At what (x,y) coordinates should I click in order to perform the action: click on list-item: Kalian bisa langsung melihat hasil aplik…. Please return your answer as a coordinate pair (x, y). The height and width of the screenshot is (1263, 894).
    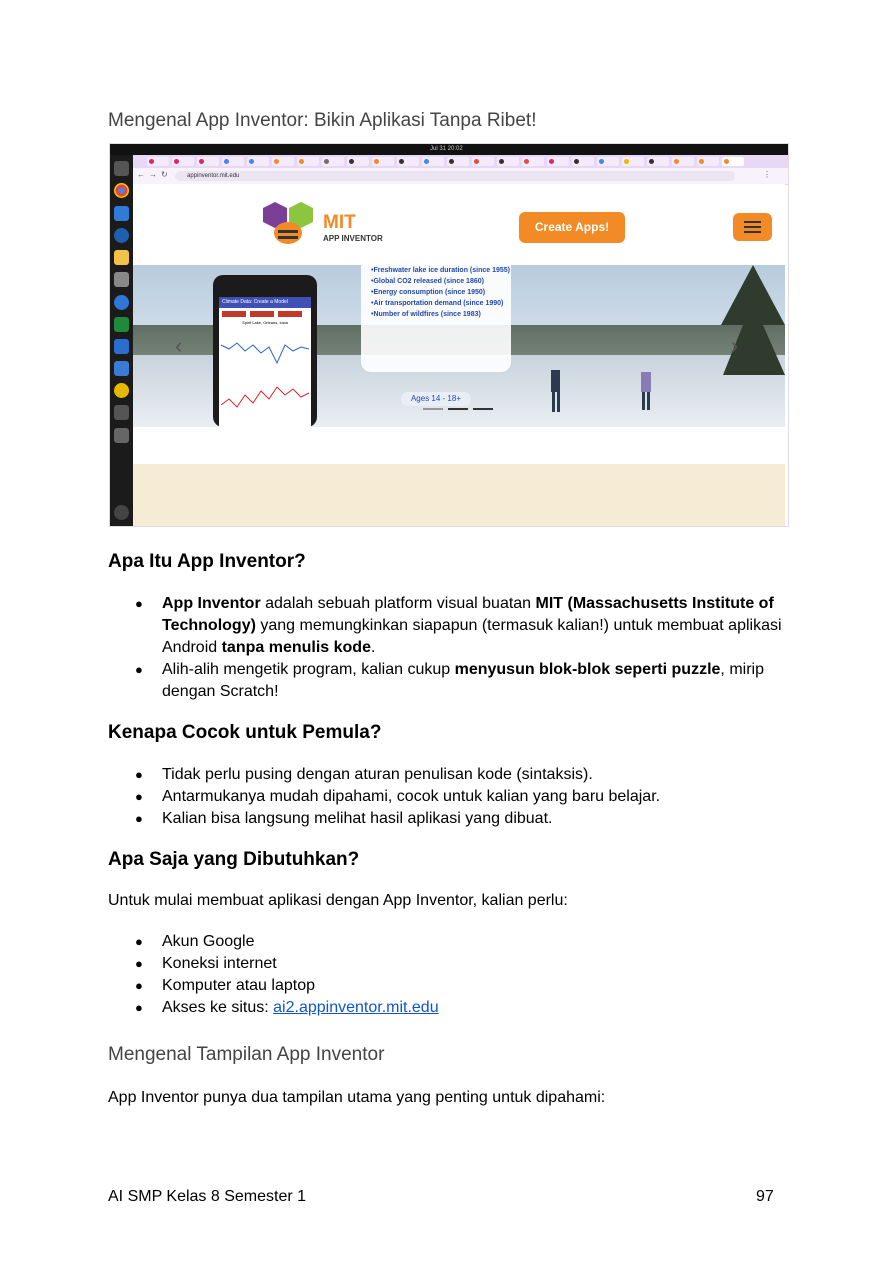
    Looking at the image, I should click on (453, 819).